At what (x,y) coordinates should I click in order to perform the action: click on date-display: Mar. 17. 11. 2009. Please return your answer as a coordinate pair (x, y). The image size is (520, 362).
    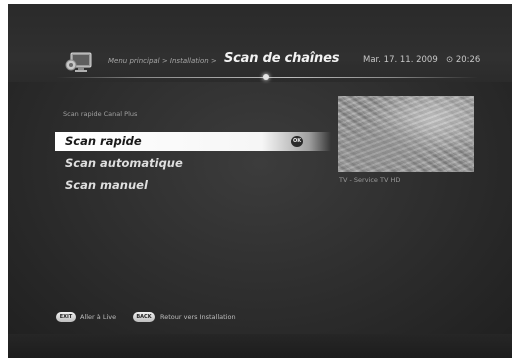
    Looking at the image, I should click on (400, 60).